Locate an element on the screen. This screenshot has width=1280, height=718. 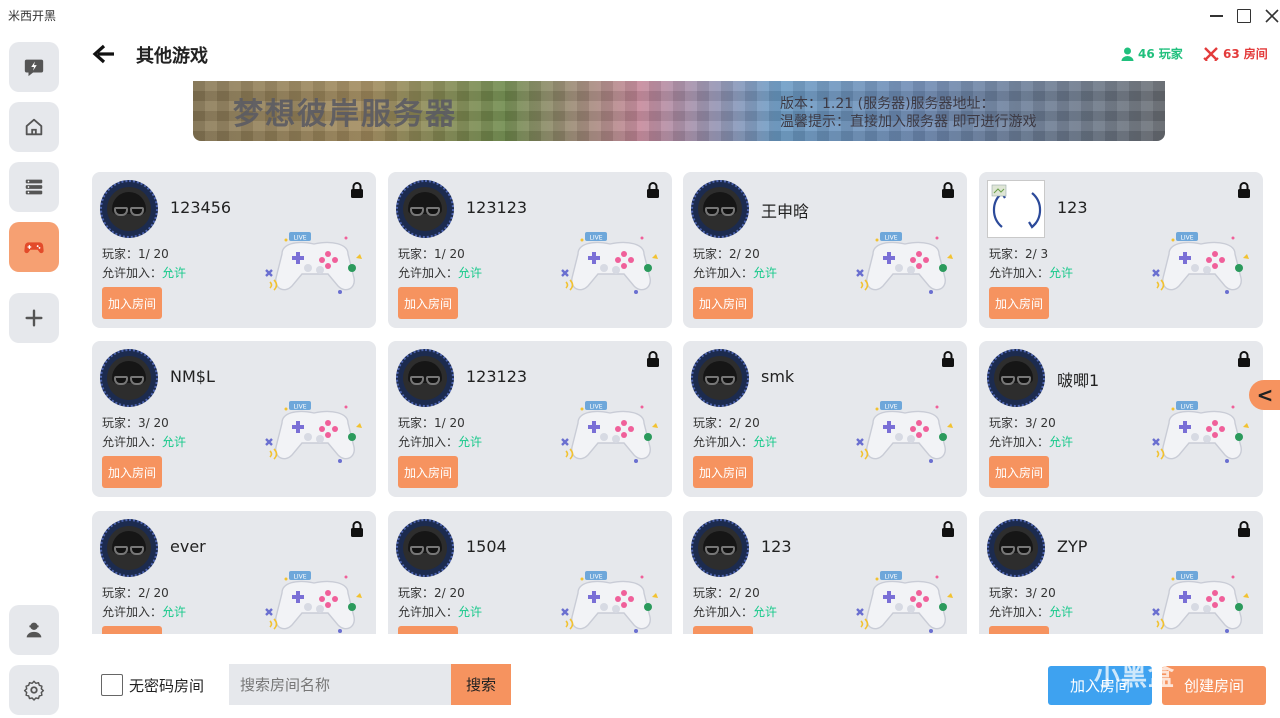
sidebar-item-settings is located at coordinates (34, 690).